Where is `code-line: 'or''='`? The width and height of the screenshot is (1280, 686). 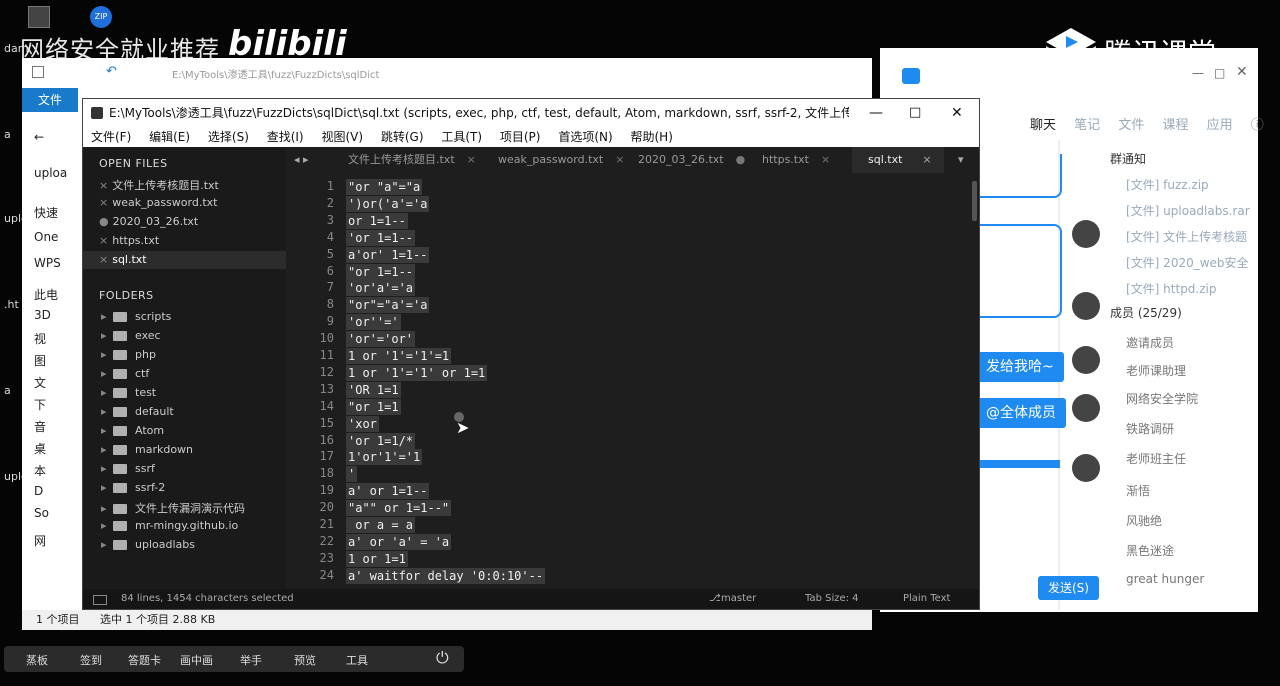 code-line: 'or''=' is located at coordinates (373, 322).